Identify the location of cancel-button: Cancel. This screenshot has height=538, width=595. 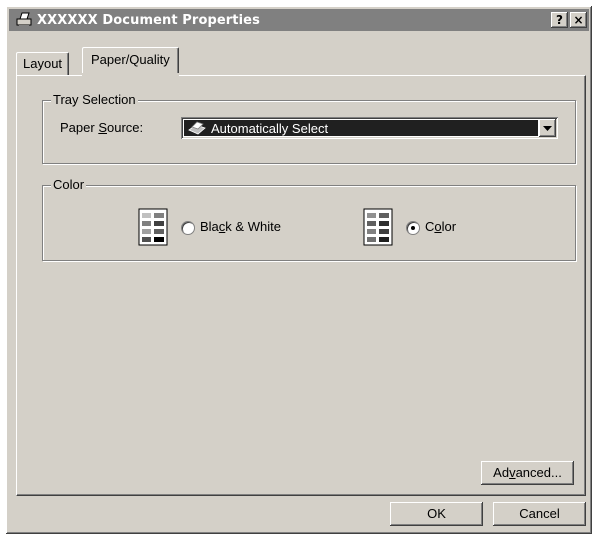
(539, 514).